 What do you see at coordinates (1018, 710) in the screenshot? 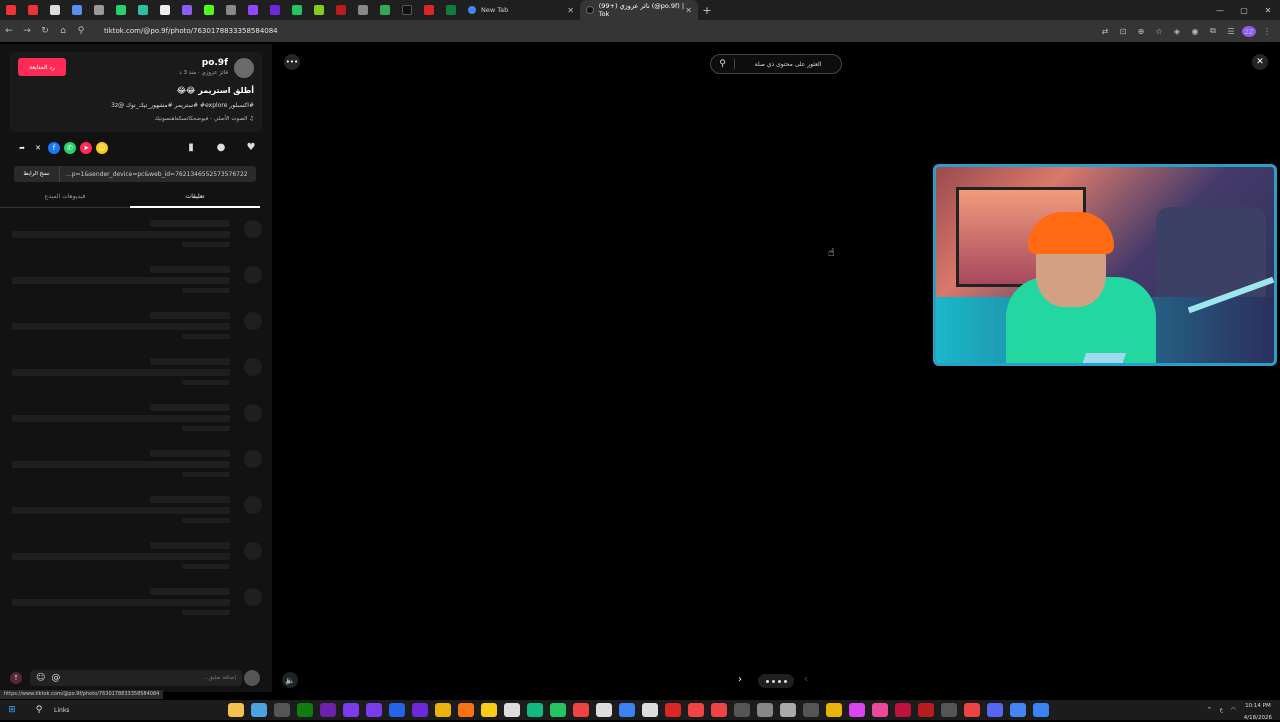
I see `chrome-taskbar-icon` at bounding box center [1018, 710].